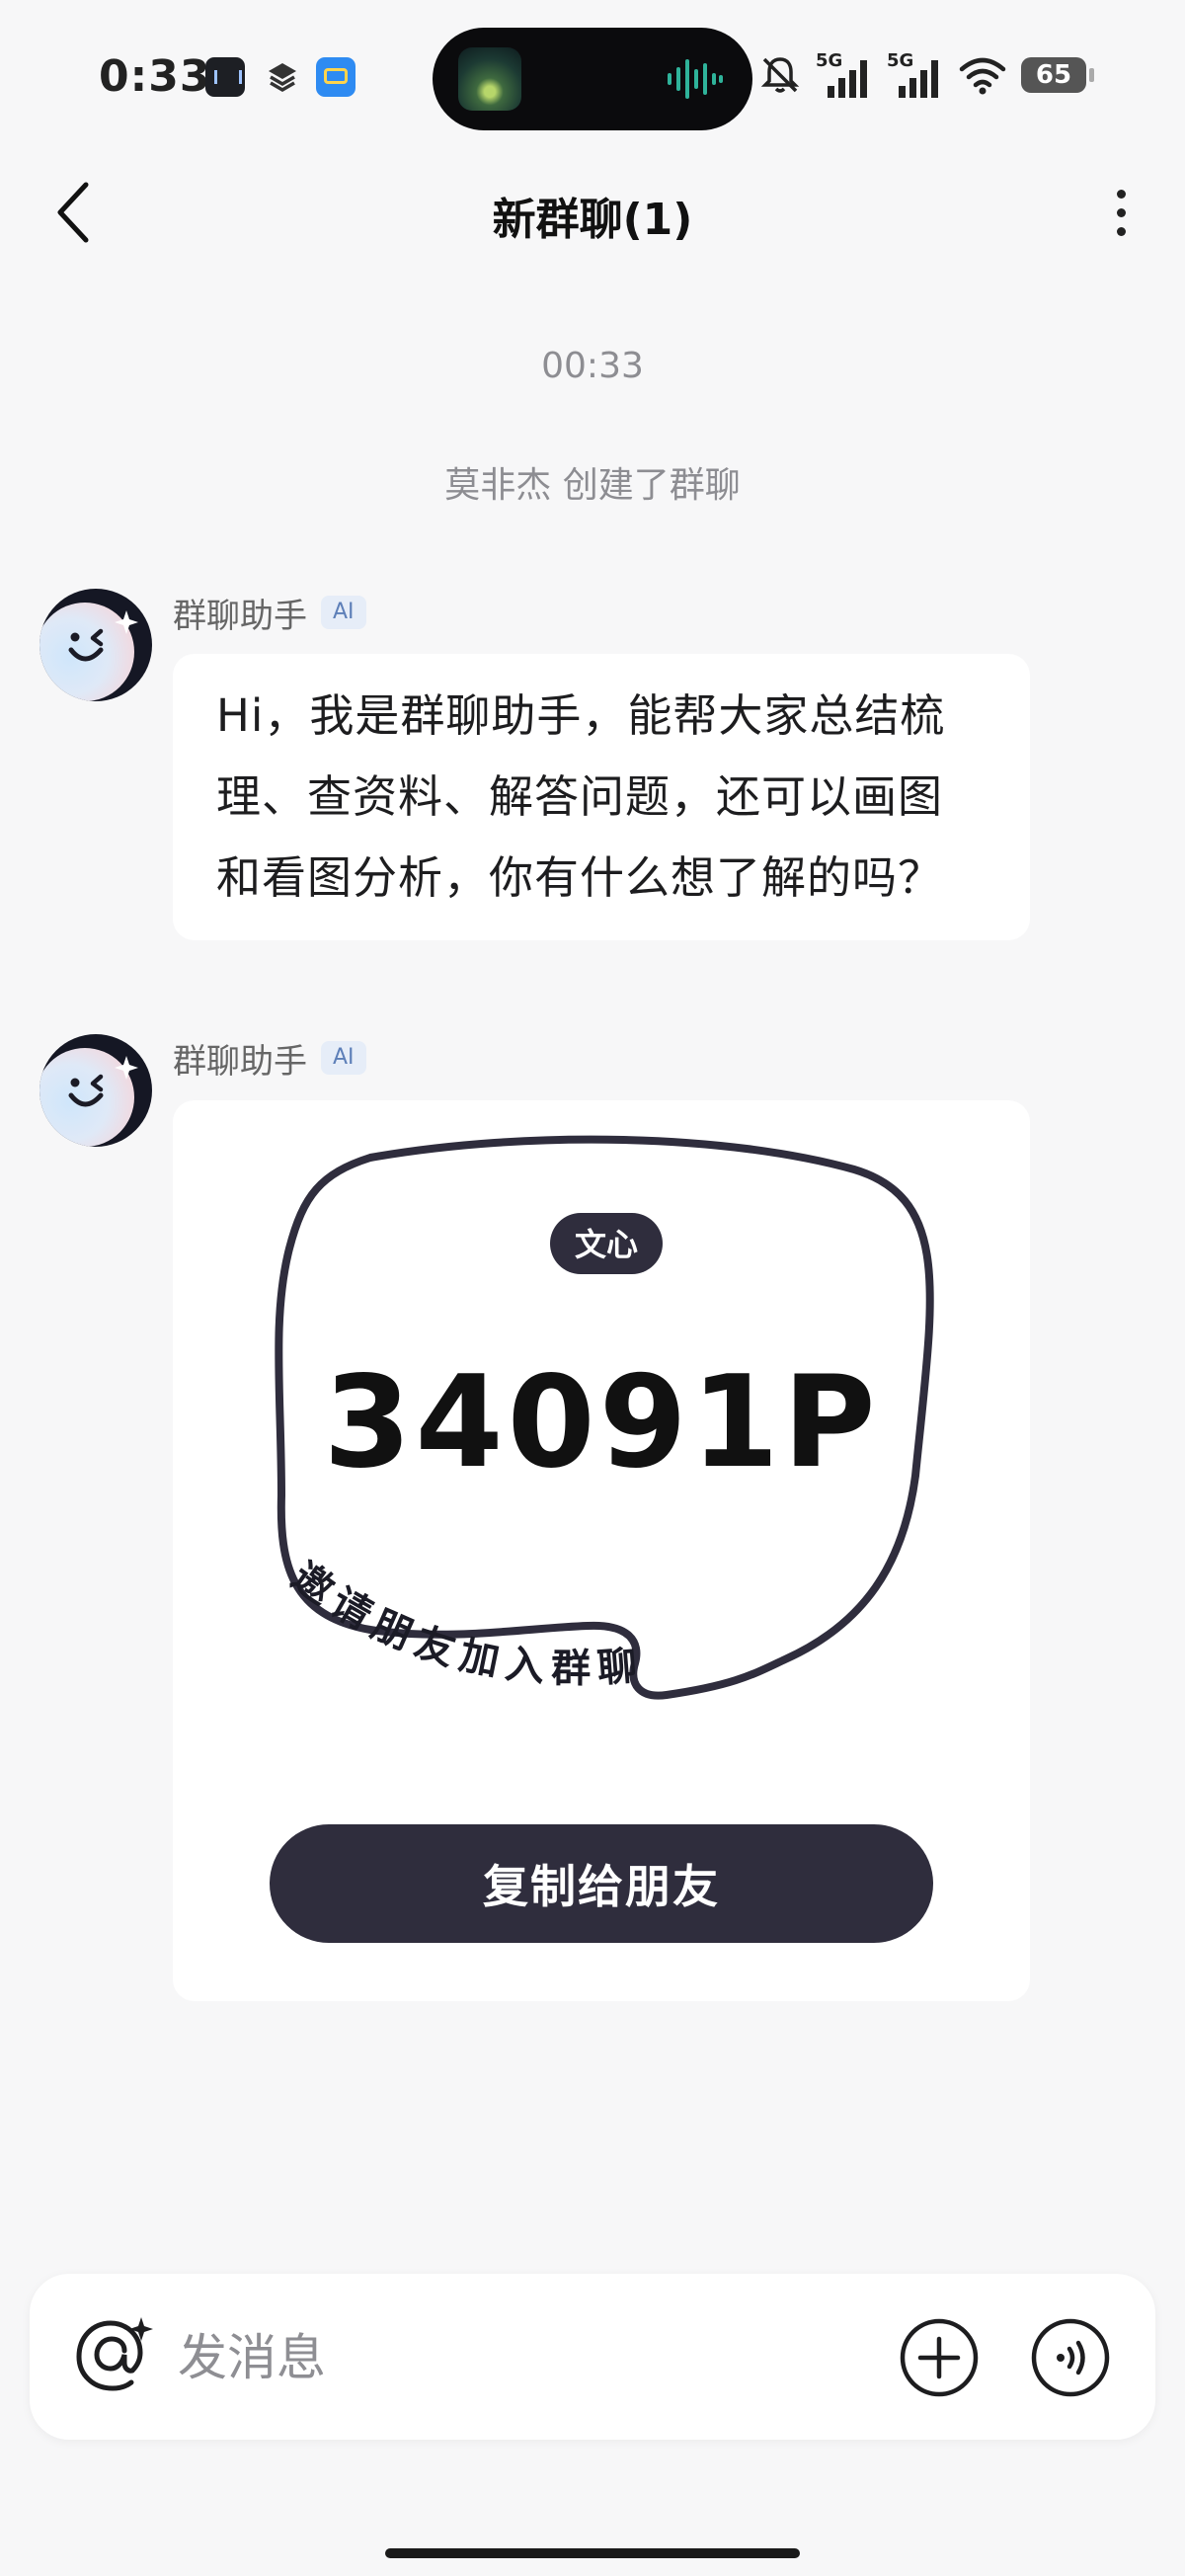 The height and width of the screenshot is (2576, 1185). I want to click on message-input, so click(543, 2357).